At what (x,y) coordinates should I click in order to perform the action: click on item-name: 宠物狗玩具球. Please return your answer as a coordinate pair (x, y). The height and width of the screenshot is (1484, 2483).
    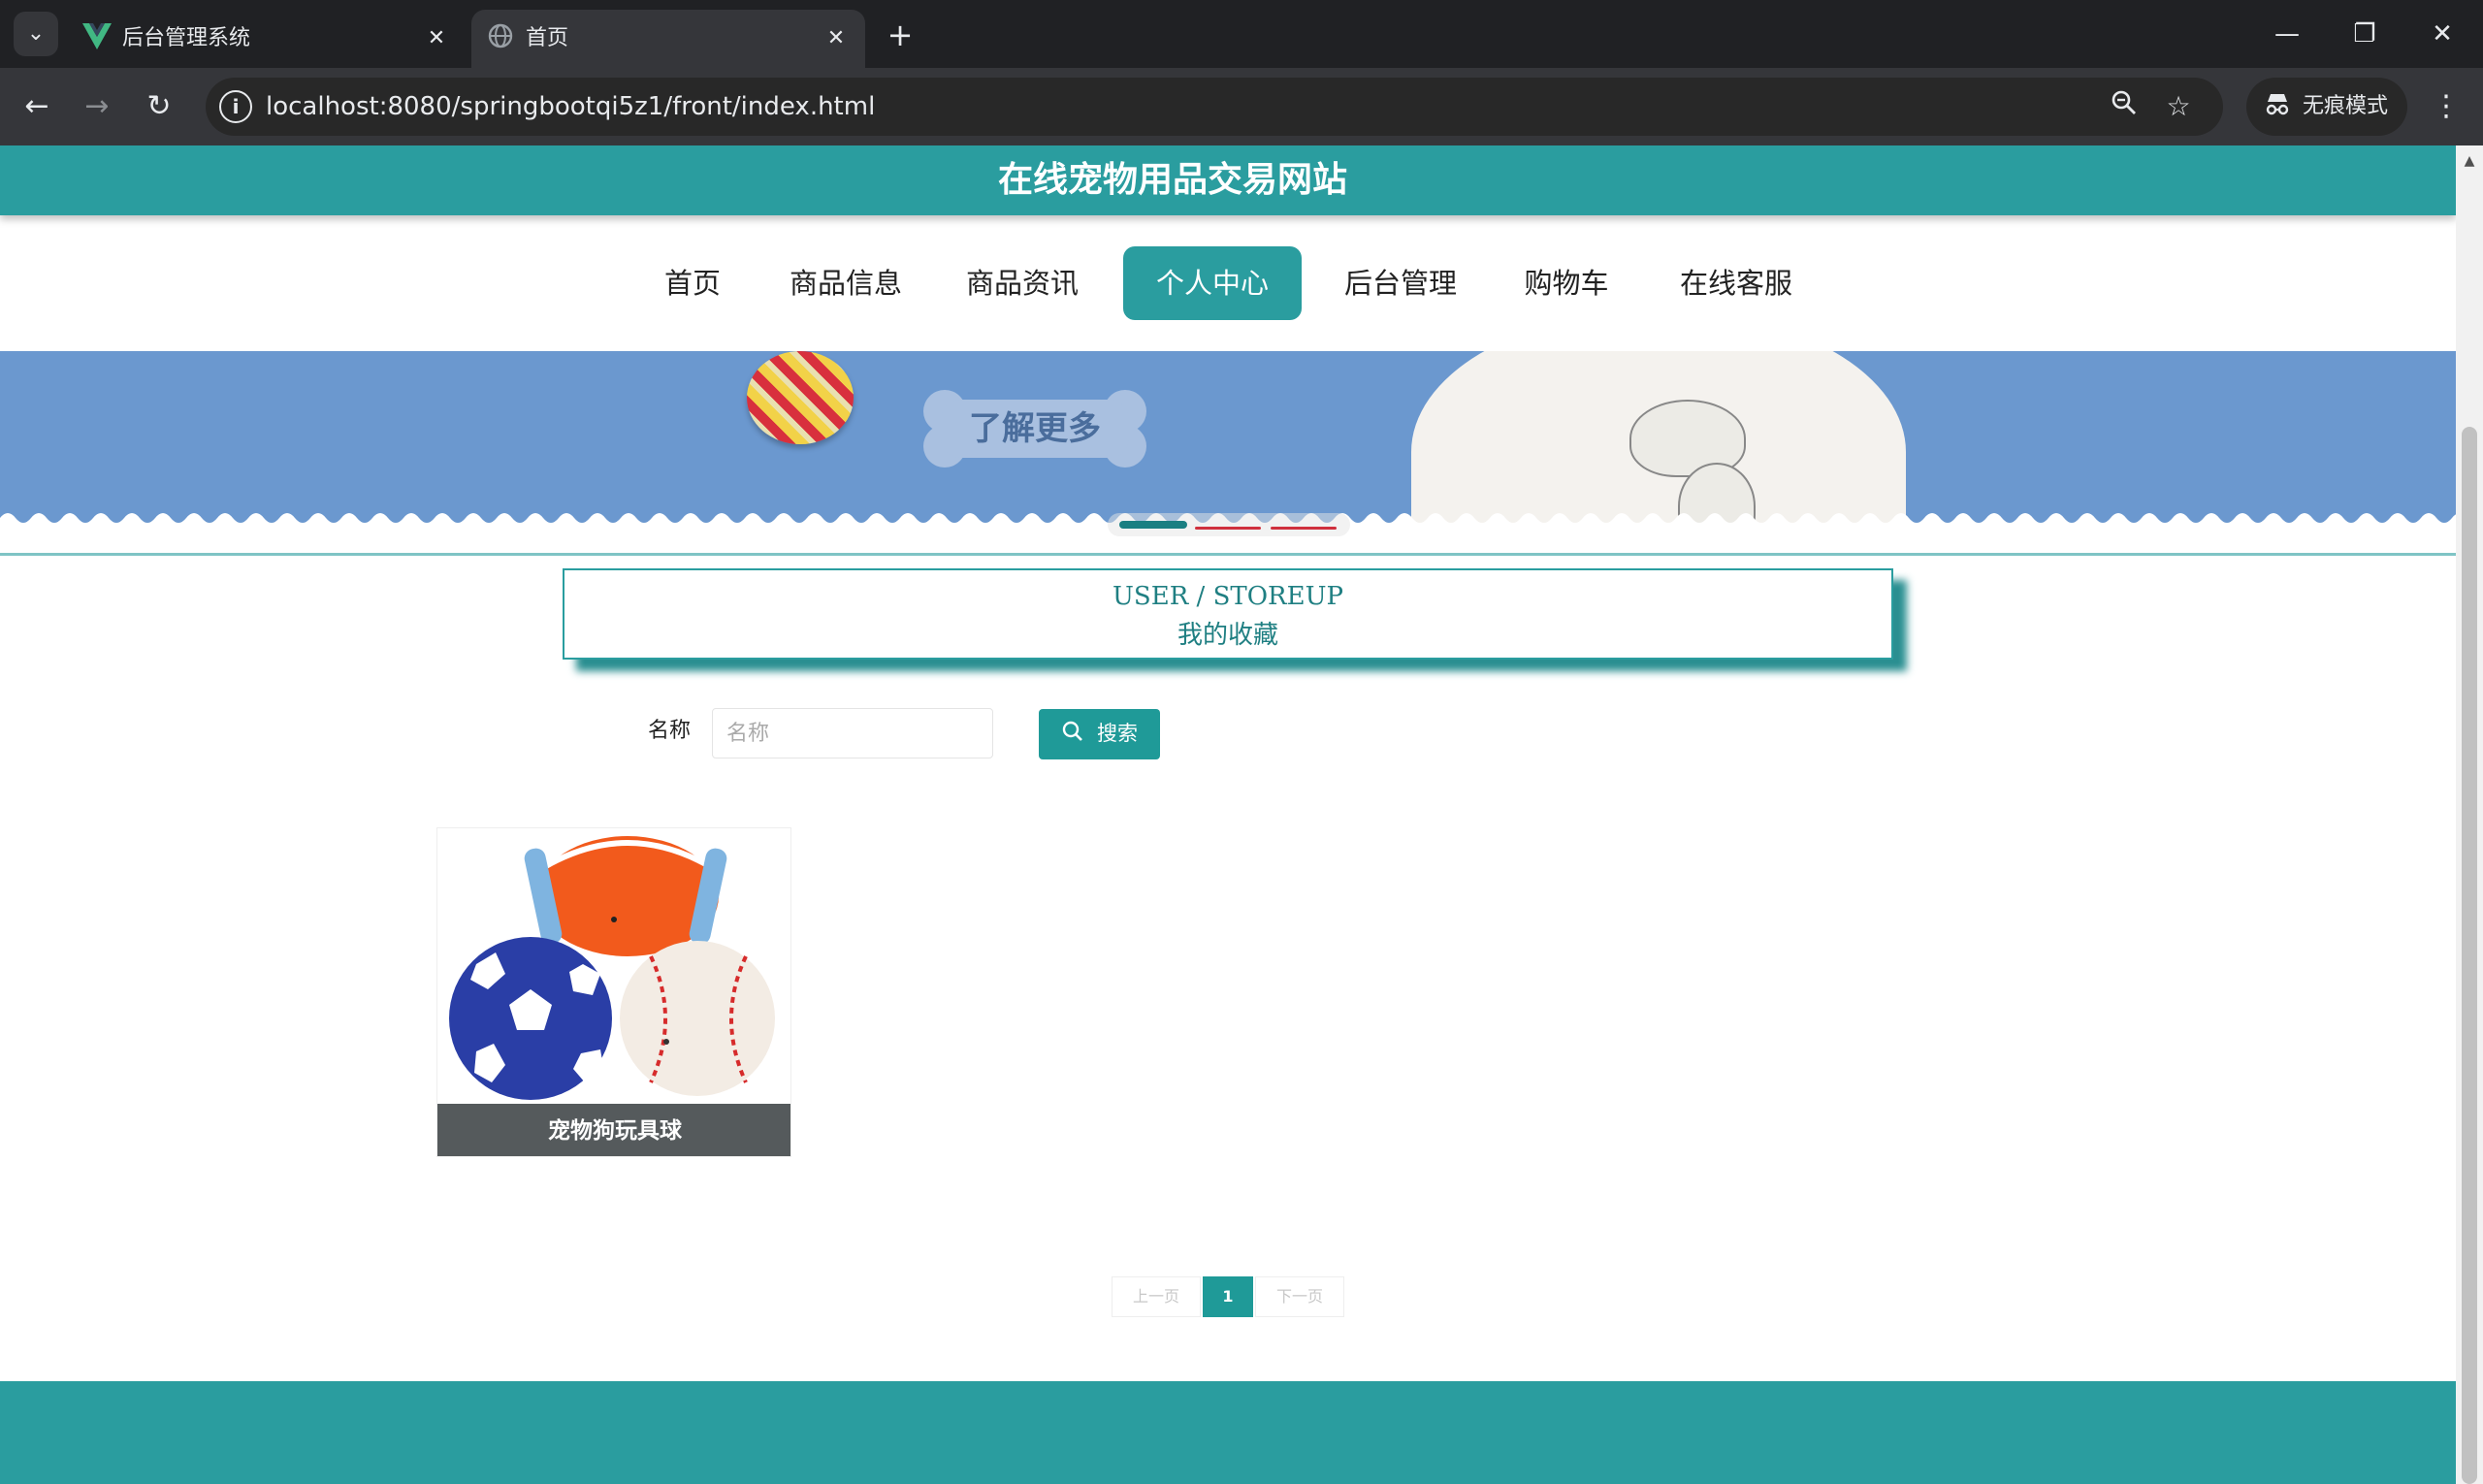
    Looking at the image, I should click on (614, 1130).